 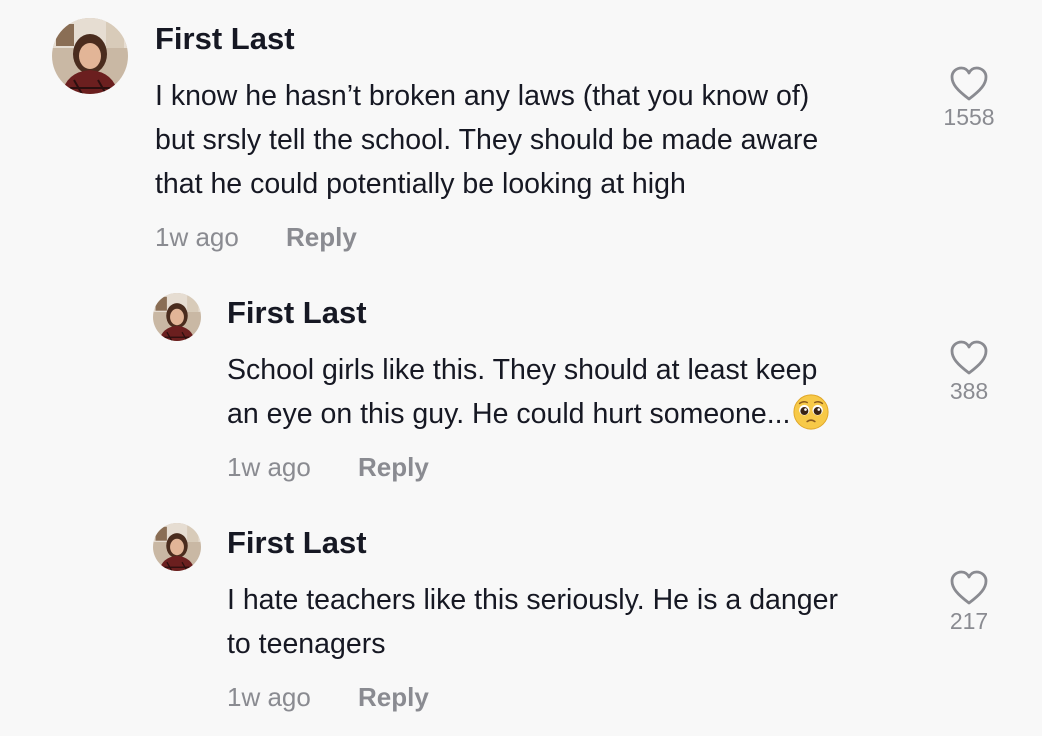 I want to click on like-count: 217, so click(x=969, y=621).